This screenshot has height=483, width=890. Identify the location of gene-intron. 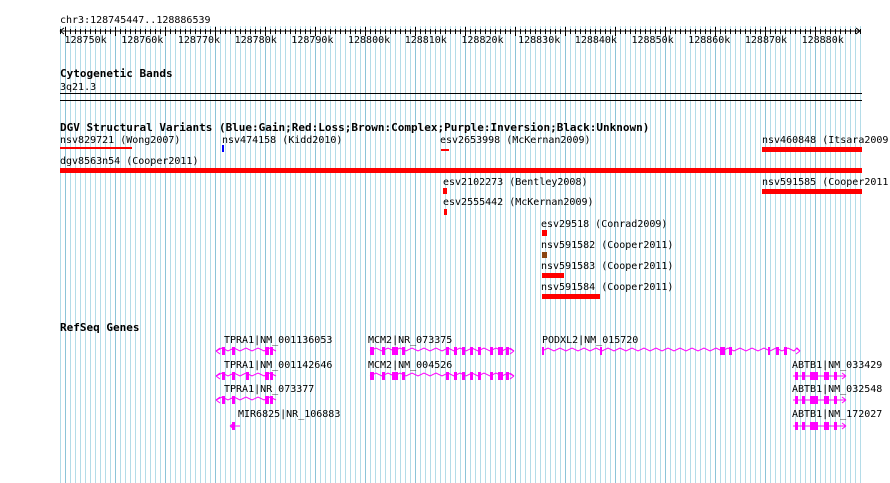
(671, 349).